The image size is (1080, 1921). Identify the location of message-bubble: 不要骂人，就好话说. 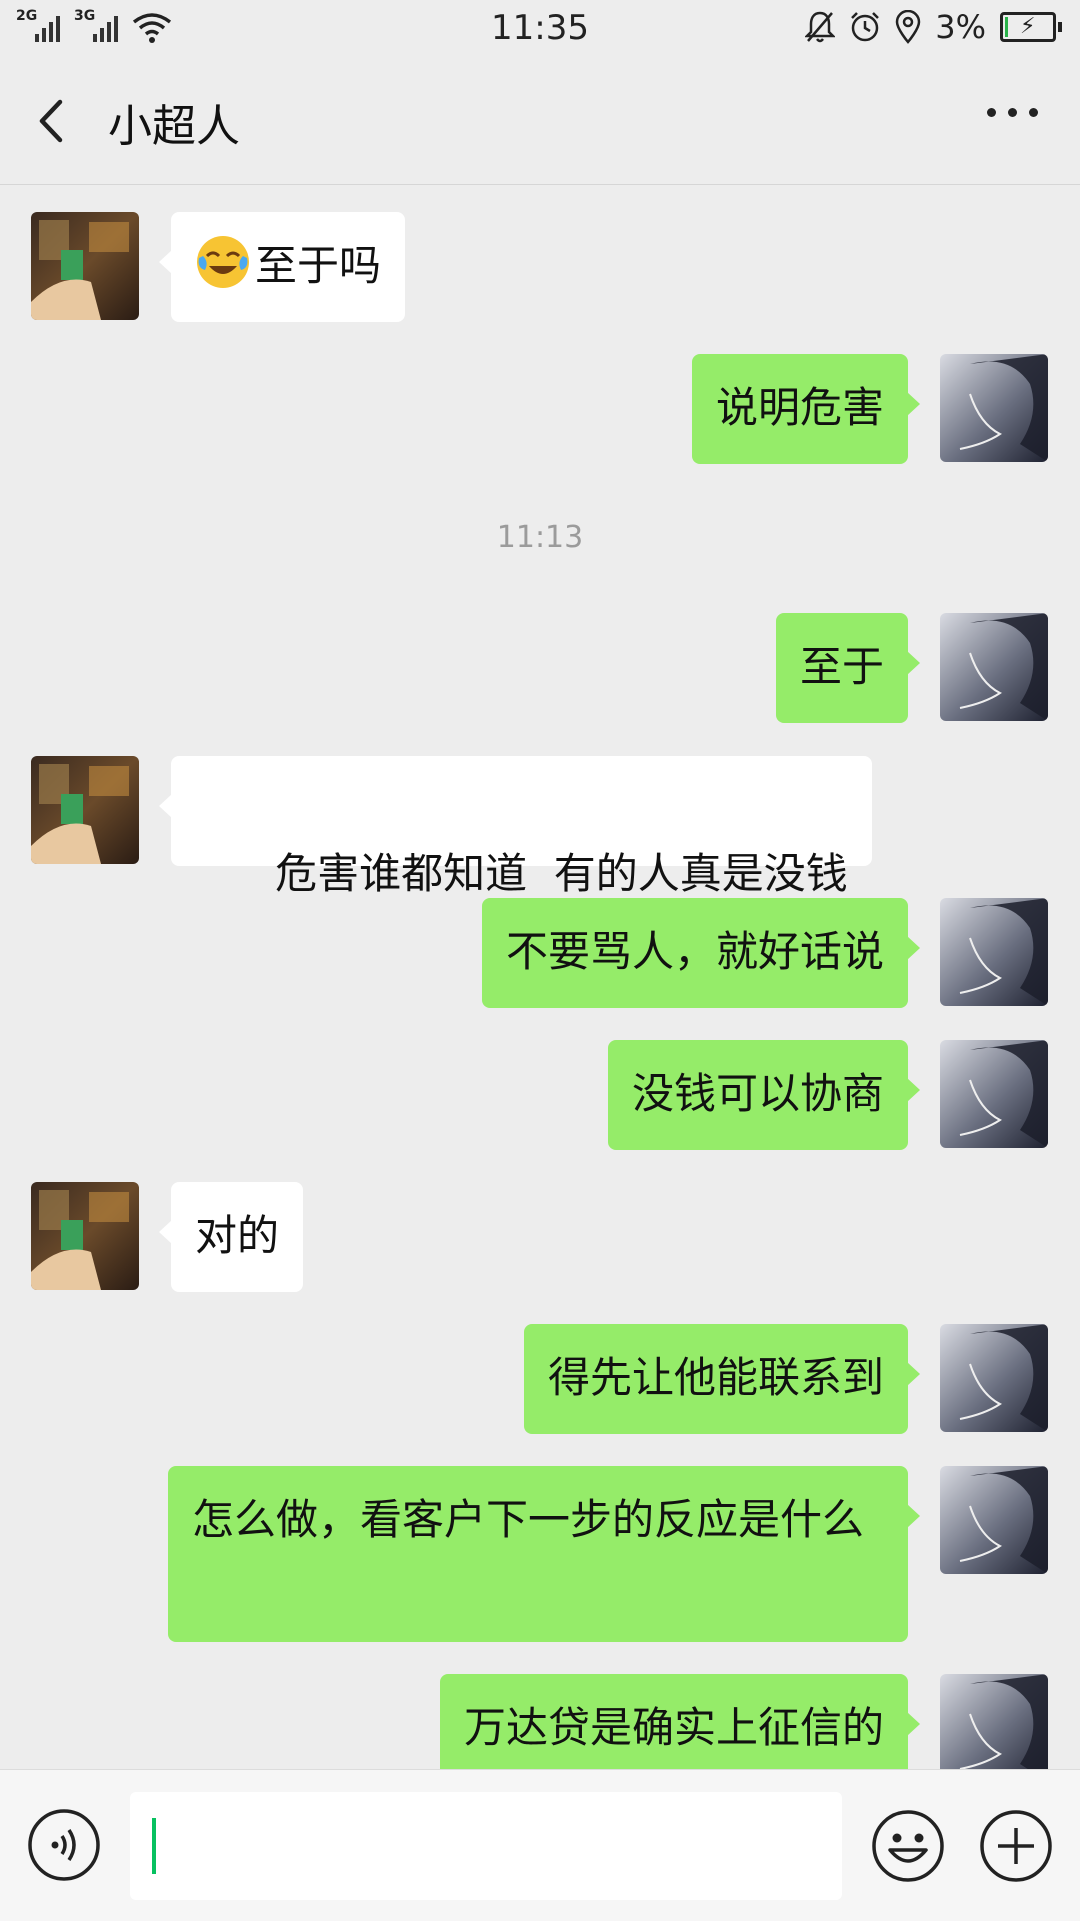
(701, 953).